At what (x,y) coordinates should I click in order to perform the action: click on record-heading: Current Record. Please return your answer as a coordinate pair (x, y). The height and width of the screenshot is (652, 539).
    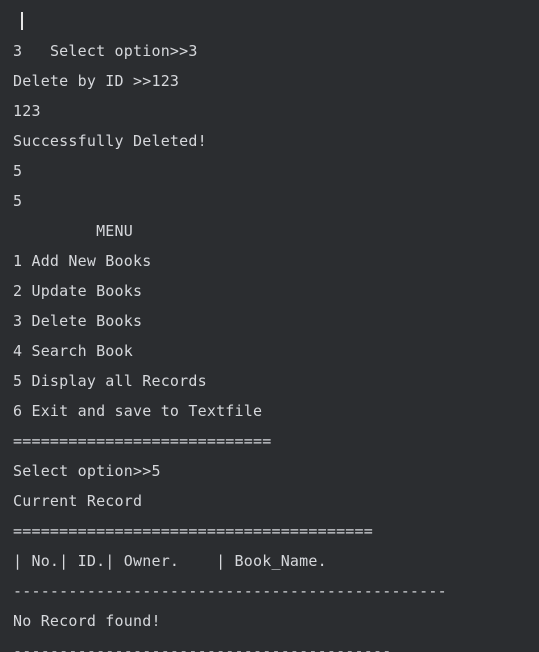
    Looking at the image, I should click on (78, 501).